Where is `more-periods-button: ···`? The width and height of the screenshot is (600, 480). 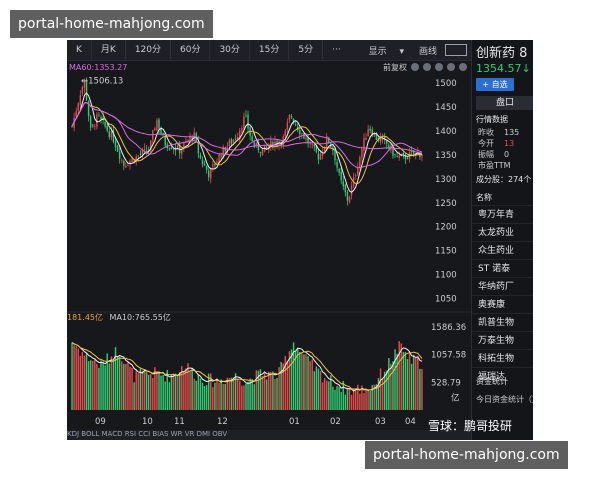
more-periods-button: ··· is located at coordinates (336, 50).